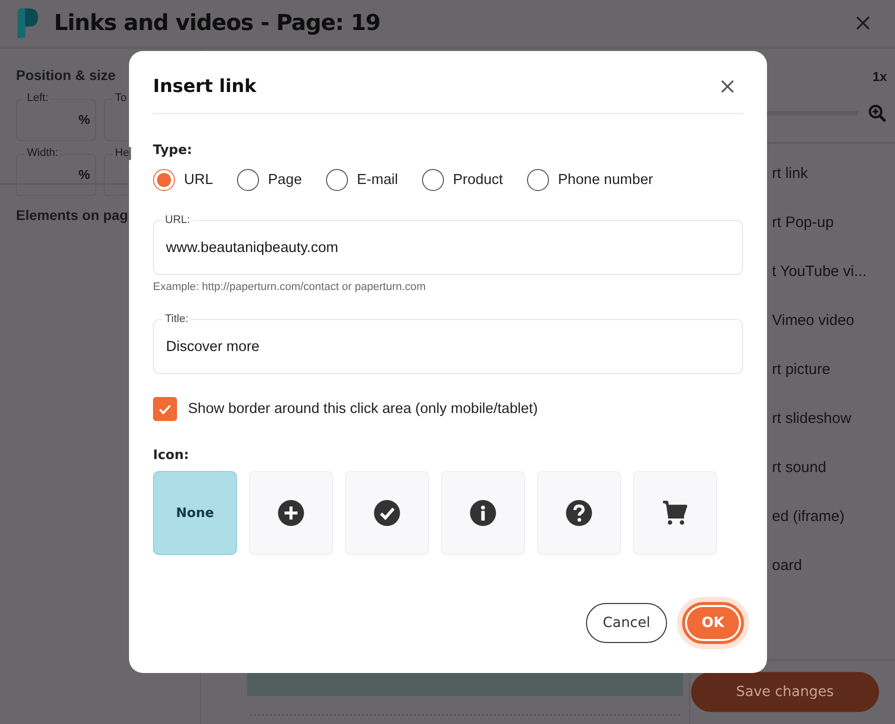 Image resolution: width=895 pixels, height=724 pixels. I want to click on section-heading: Position & size, so click(66, 75).